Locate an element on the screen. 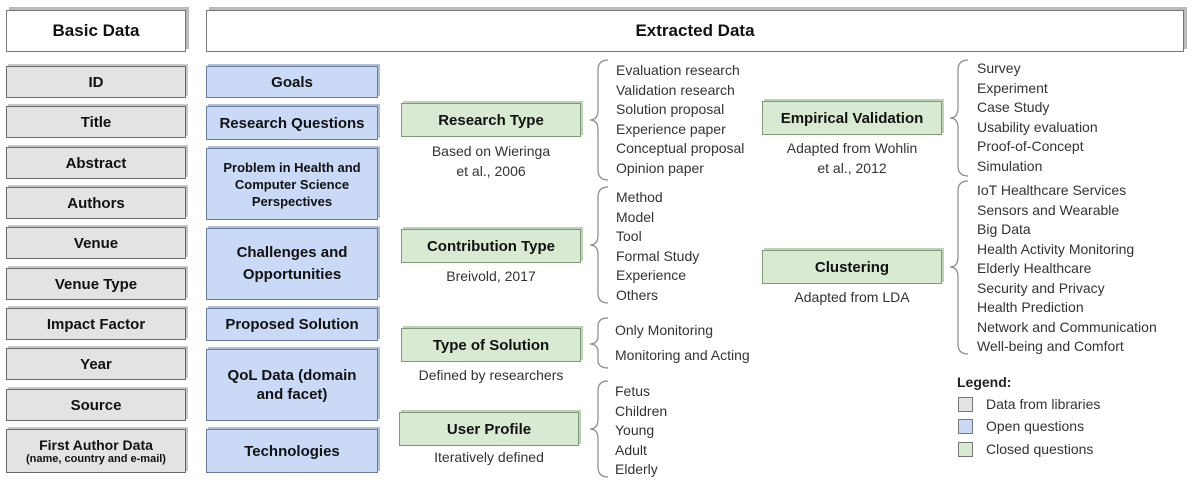 The image size is (1193, 481). contribution-type-label: Contribution Type is located at coordinates (491, 246).